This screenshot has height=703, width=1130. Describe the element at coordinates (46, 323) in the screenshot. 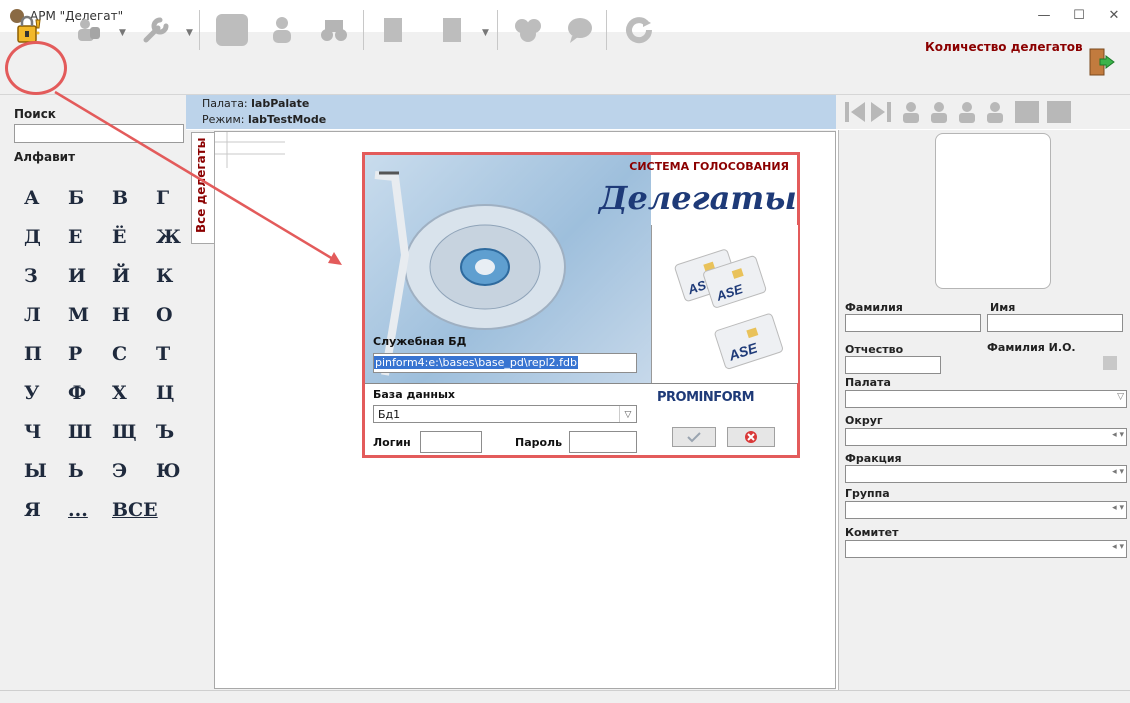

I see `letter-el: Л` at that location.